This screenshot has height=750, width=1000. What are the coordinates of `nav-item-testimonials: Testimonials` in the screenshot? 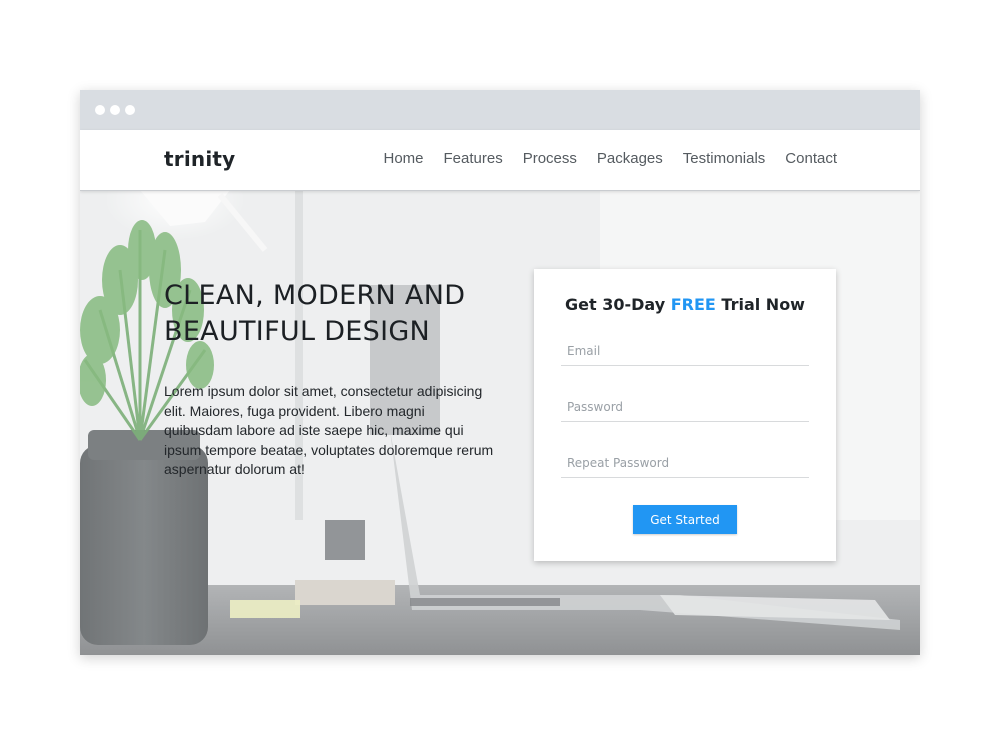 It's located at (724, 158).